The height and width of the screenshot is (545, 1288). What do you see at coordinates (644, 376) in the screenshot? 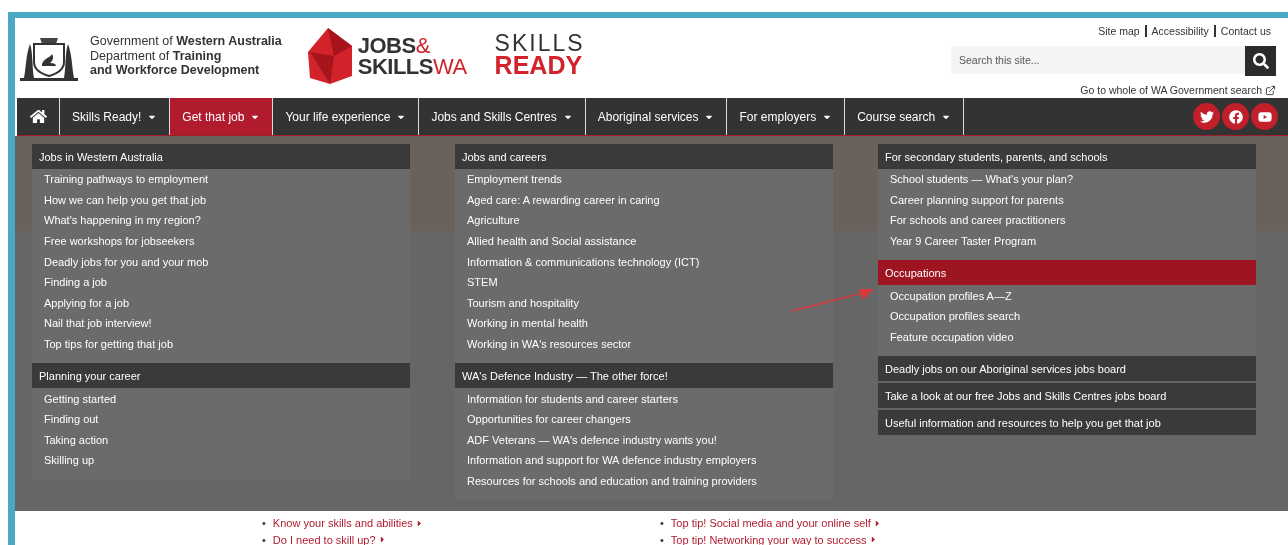
I see `menu-heading: WA's Defence Industry — The other force!` at bounding box center [644, 376].